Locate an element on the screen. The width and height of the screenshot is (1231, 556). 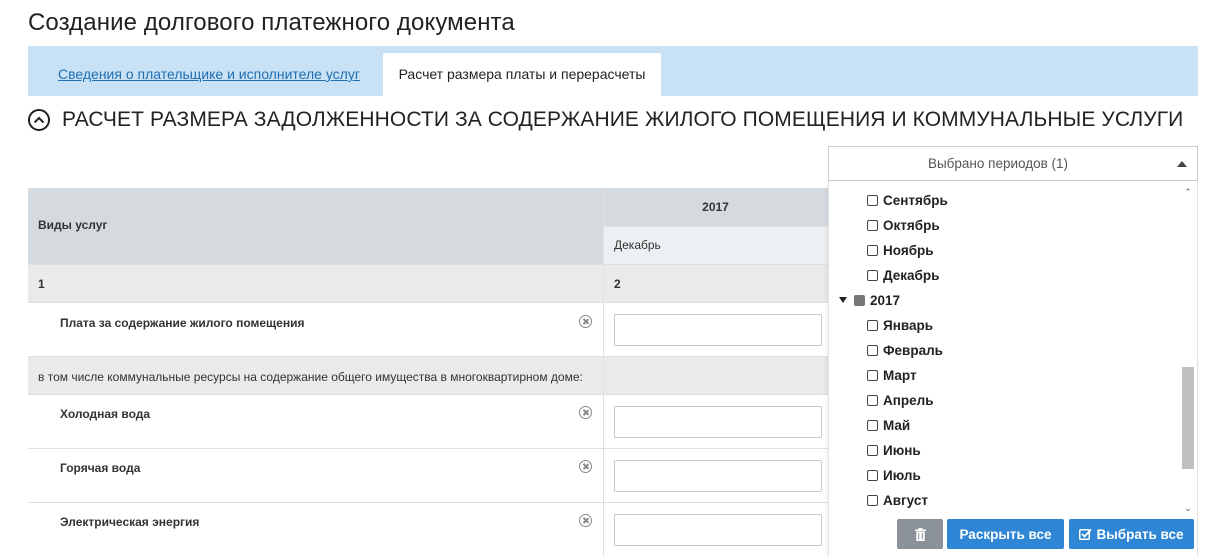
period-select-value: Выбрано периодов (1) is located at coordinates (998, 163).